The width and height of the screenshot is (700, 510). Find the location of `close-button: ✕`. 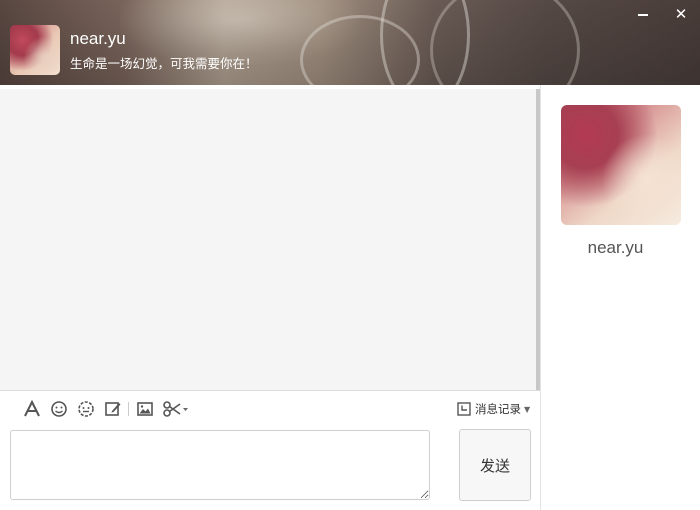

close-button: ✕ is located at coordinates (681, 14).